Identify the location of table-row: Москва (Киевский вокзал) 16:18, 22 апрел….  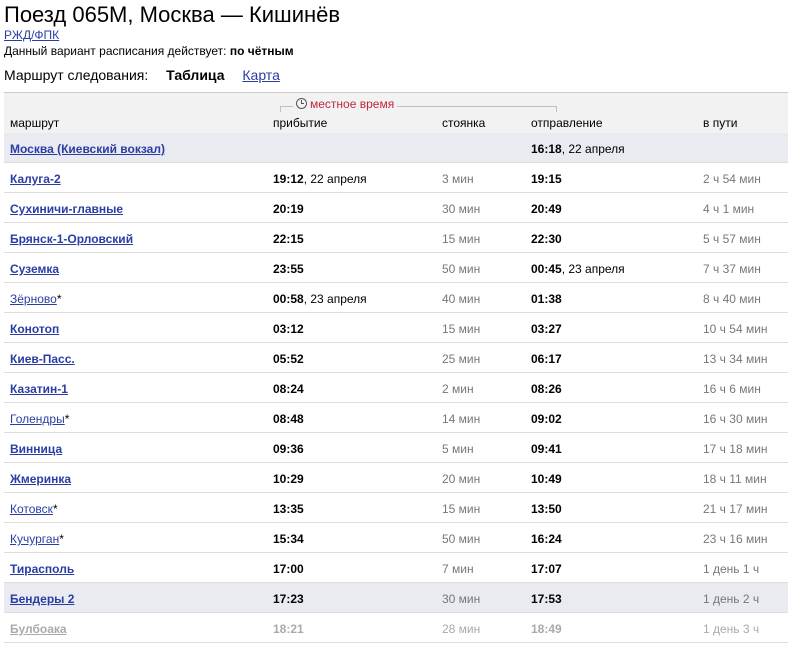
(396, 148).